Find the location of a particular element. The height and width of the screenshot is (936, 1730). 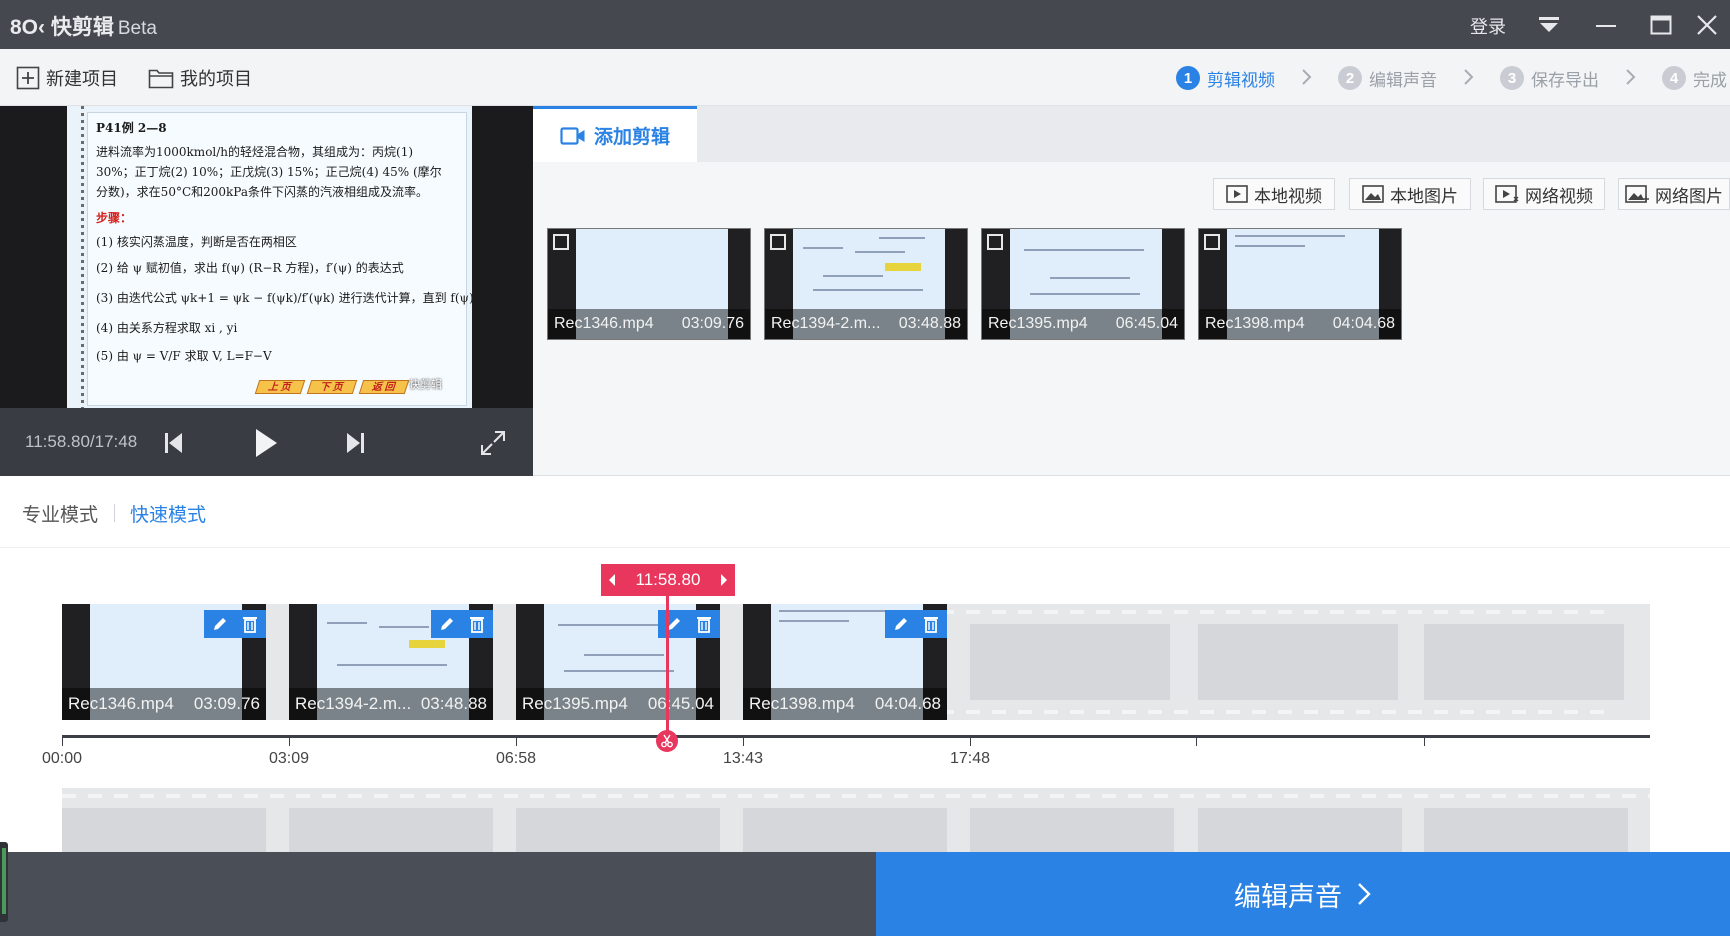

time-ruler is located at coordinates (856, 736).